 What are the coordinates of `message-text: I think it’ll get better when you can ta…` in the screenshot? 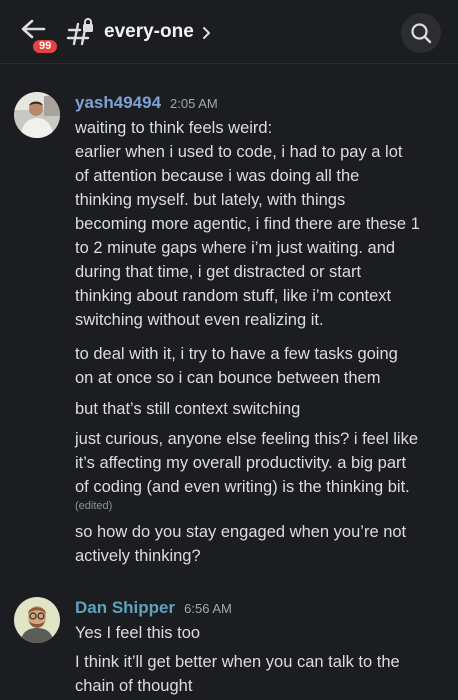 It's located at (265, 674).